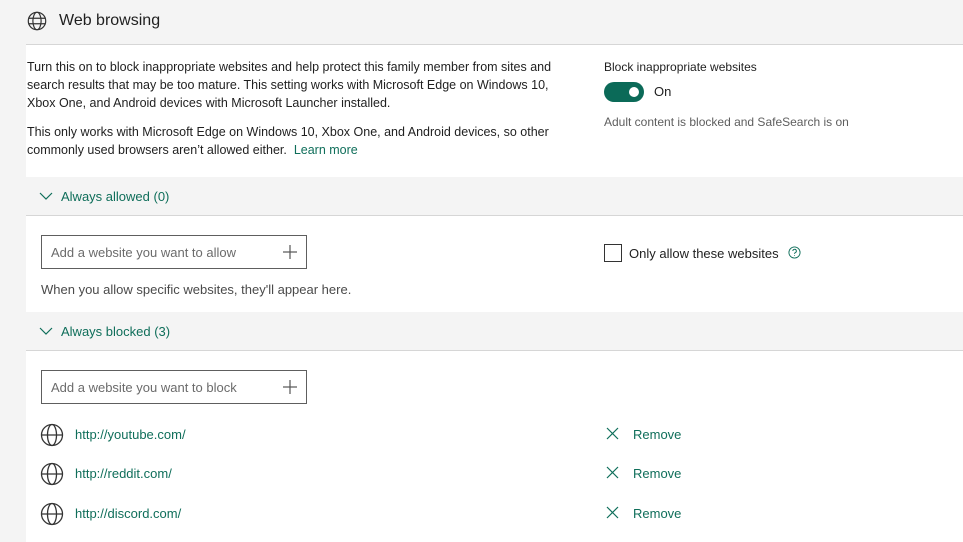 This screenshot has height=542, width=963. What do you see at coordinates (494, 196) in the screenshot?
I see `always-allowed-header: Always allowed (0)` at bounding box center [494, 196].